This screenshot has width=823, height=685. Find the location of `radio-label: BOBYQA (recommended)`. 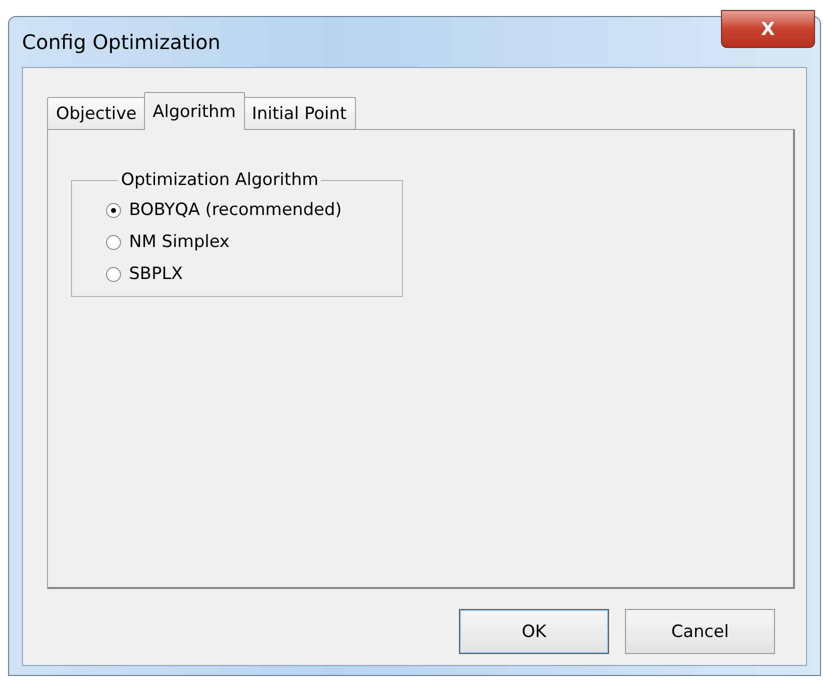

radio-label: BOBYQA (recommended) is located at coordinates (235, 210).